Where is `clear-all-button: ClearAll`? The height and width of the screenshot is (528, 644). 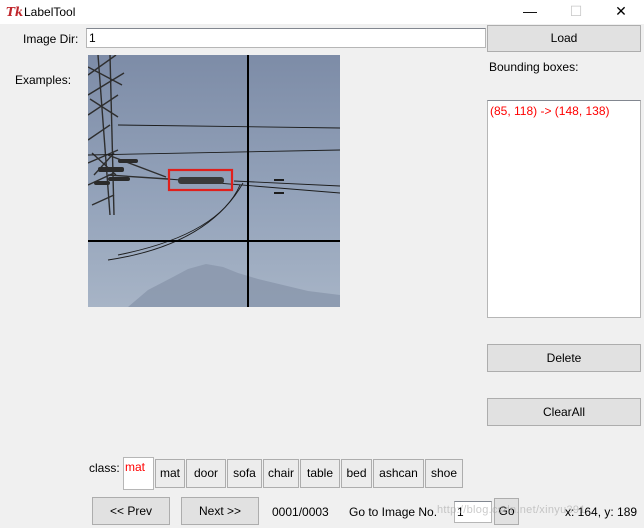
clear-all-button: ClearAll is located at coordinates (564, 412).